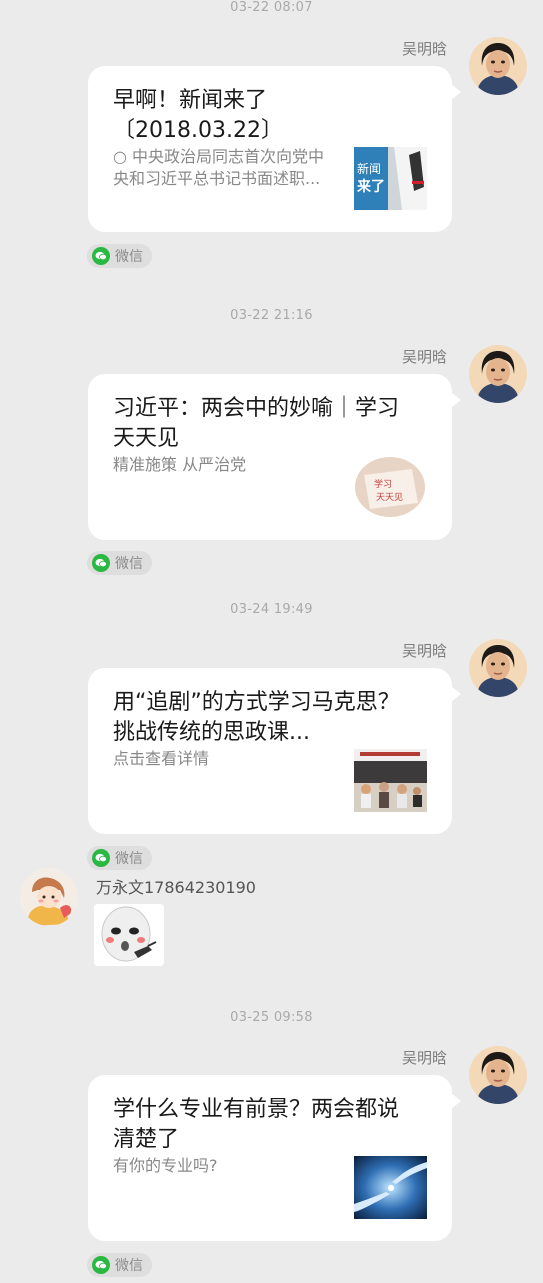 The height and width of the screenshot is (1283, 543). What do you see at coordinates (369, 168) in the screenshot?
I see `thumb-label: 新闻` at bounding box center [369, 168].